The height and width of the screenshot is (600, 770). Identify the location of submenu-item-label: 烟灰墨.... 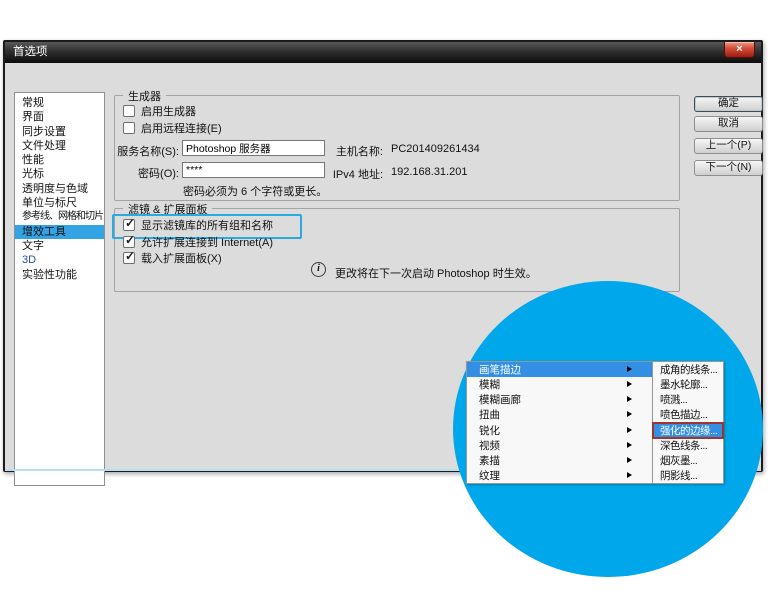
(679, 460).